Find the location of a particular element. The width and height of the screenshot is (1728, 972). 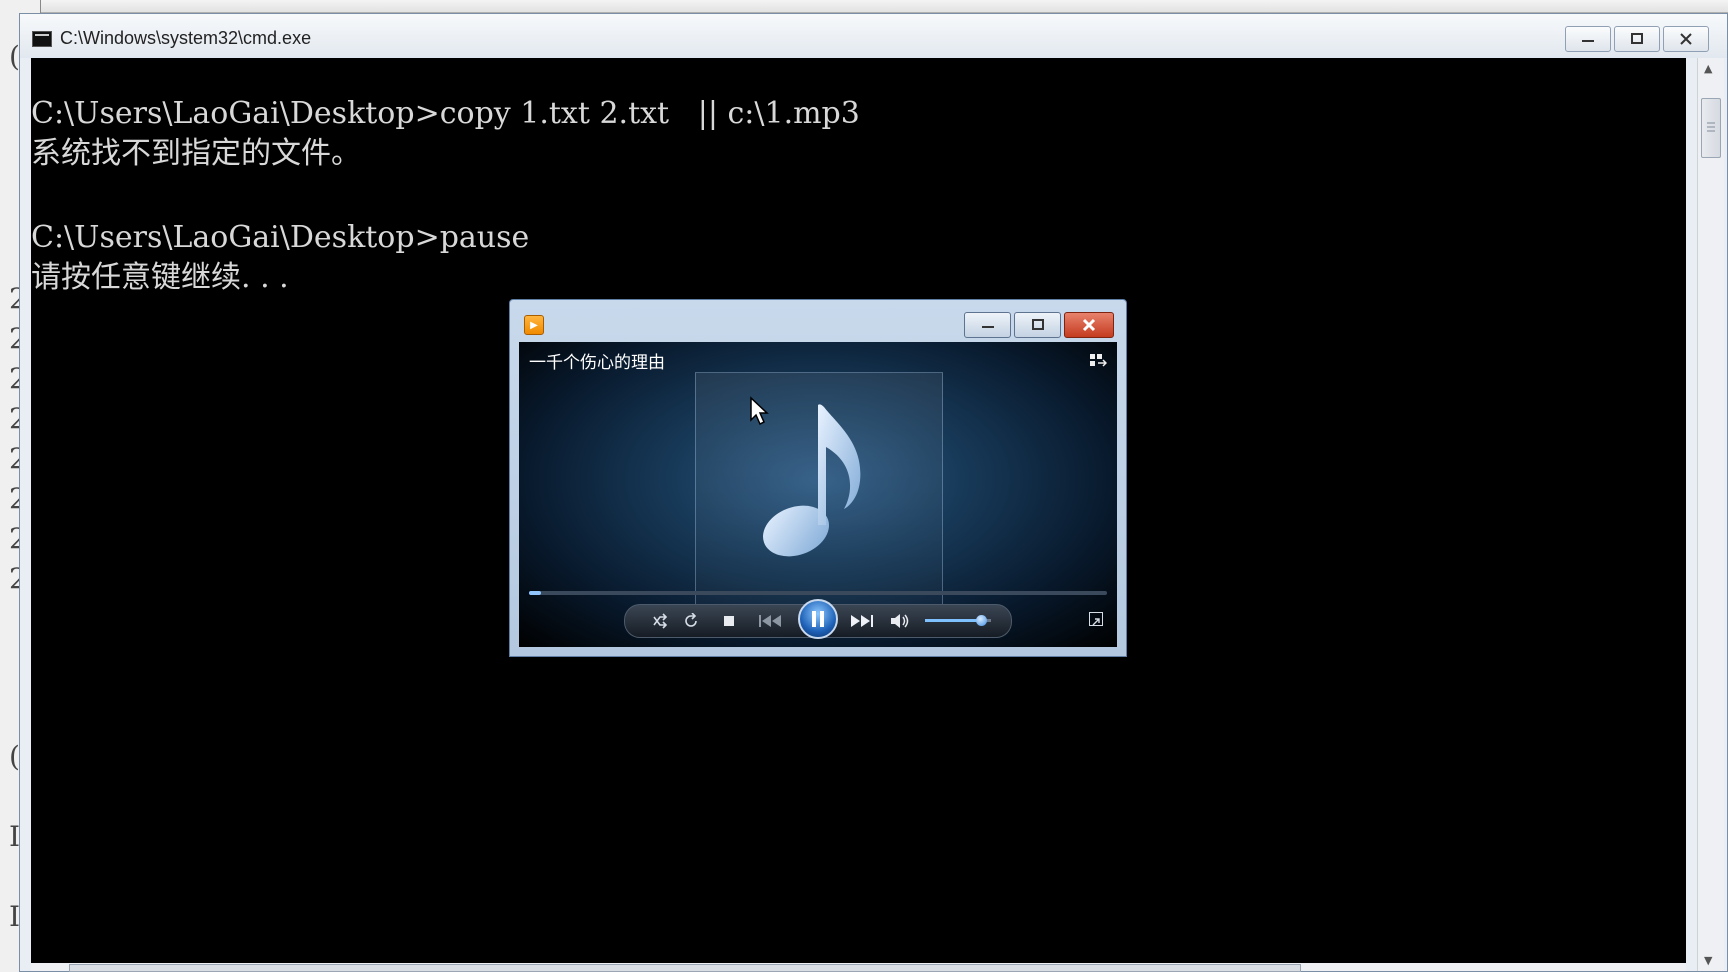

fullscreen-button is located at coordinates (1096, 619).